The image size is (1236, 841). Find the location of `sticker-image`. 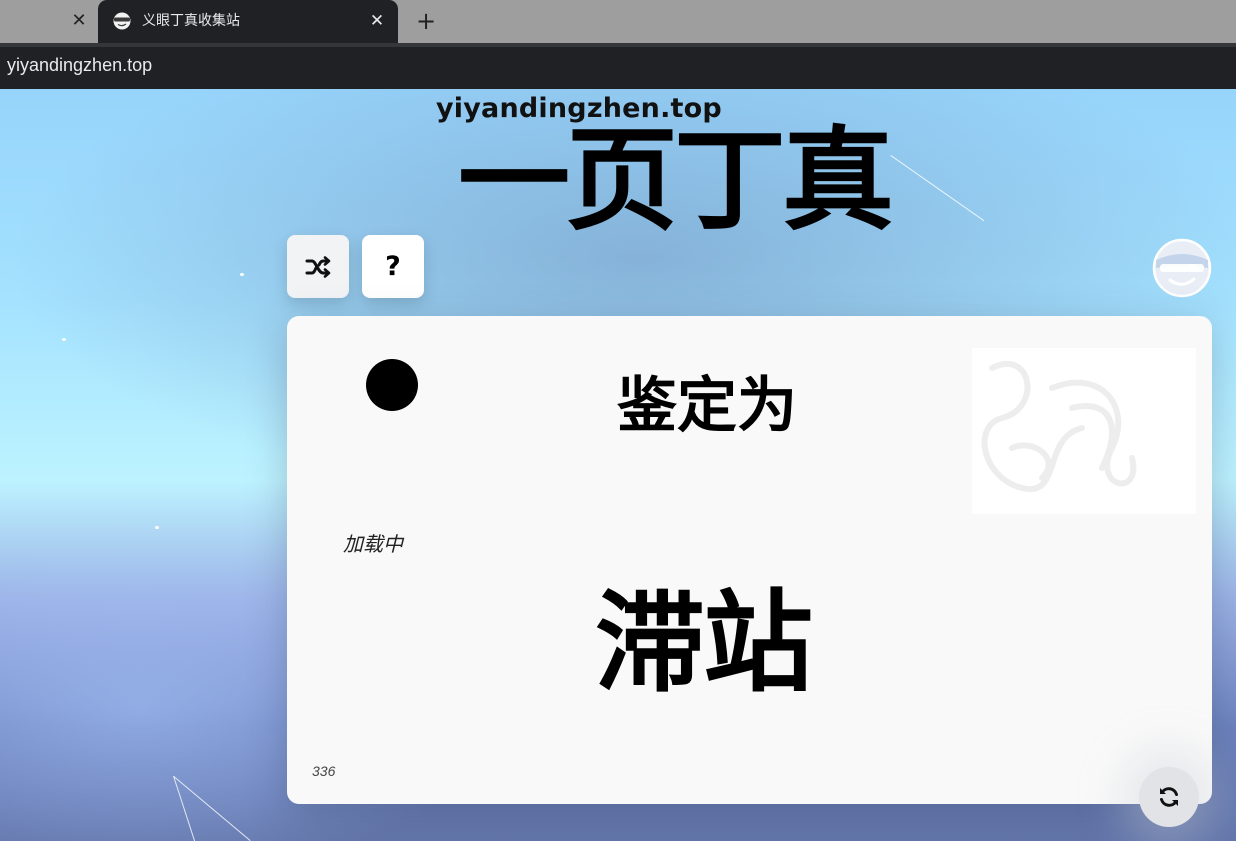

sticker-image is located at coordinates (1084, 431).